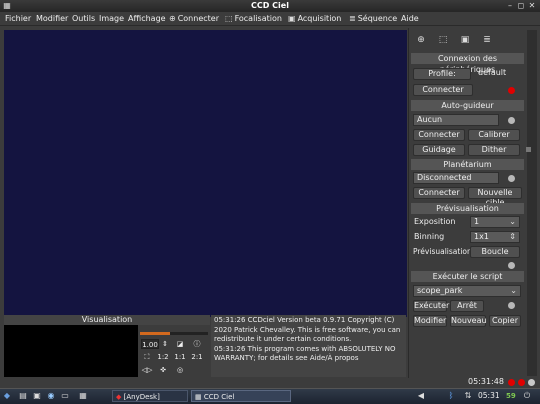  Describe the element at coordinates (511, 120) in the screenshot. I see `autoguider-status-led` at that location.